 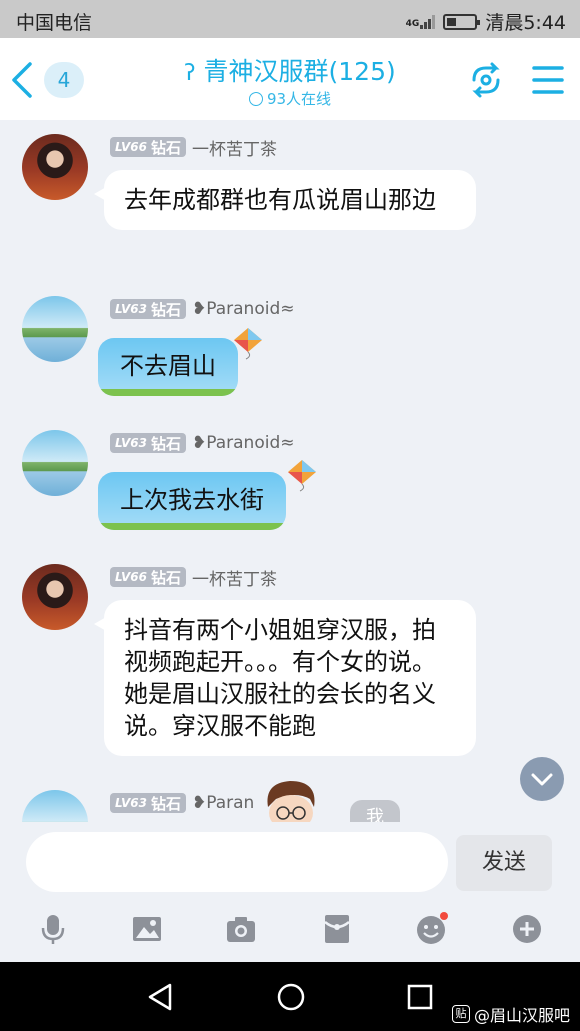 I want to click on chat-header: 4 ʔ 青神汉服群(125) 93人在线, so click(x=290, y=79).